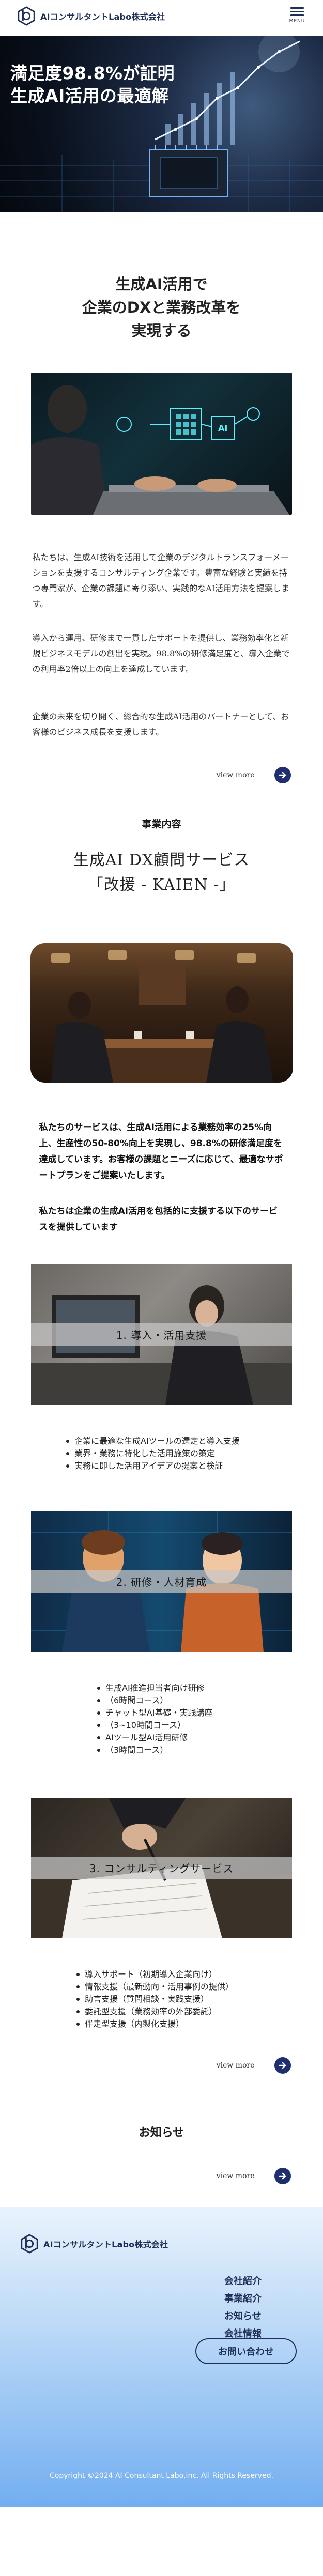 This screenshot has height=2576, width=323. Describe the element at coordinates (246, 2351) in the screenshot. I see `contact-button: お問い合わせ` at that location.